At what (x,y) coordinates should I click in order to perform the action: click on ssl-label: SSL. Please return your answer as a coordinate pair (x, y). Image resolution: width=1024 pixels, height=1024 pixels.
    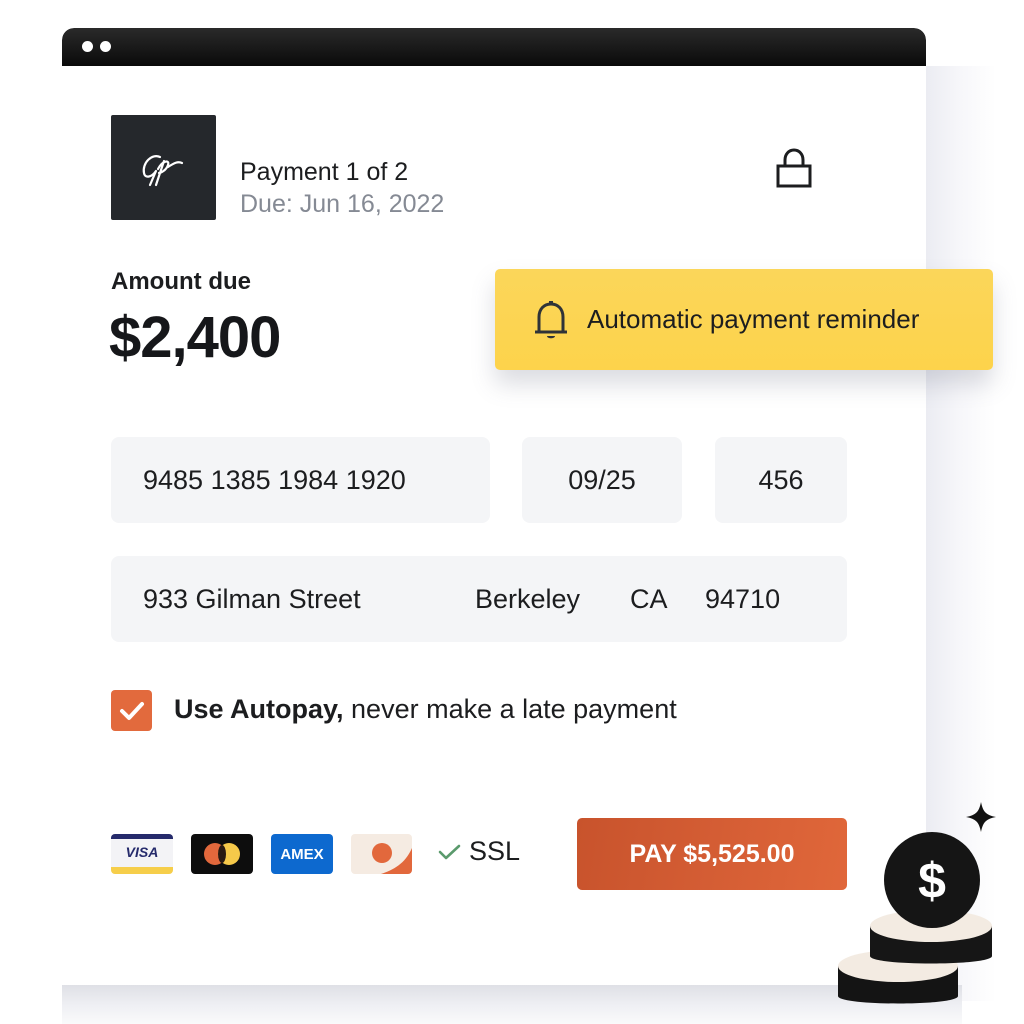
    Looking at the image, I should click on (495, 851).